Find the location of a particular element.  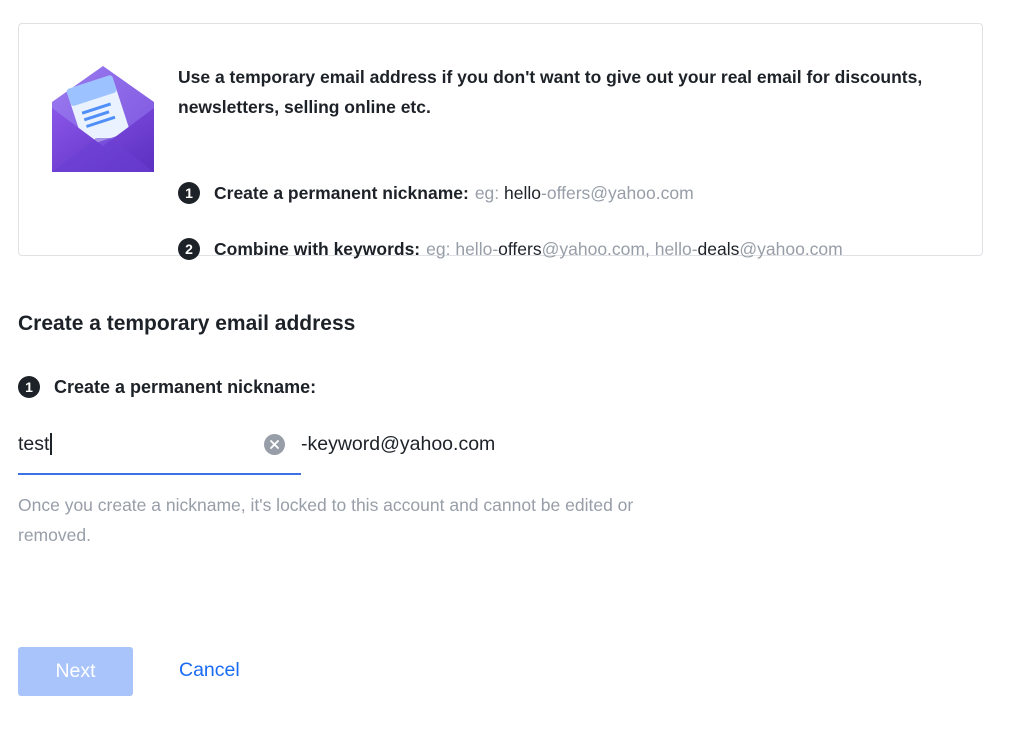

example-keyword: deals is located at coordinates (718, 248).